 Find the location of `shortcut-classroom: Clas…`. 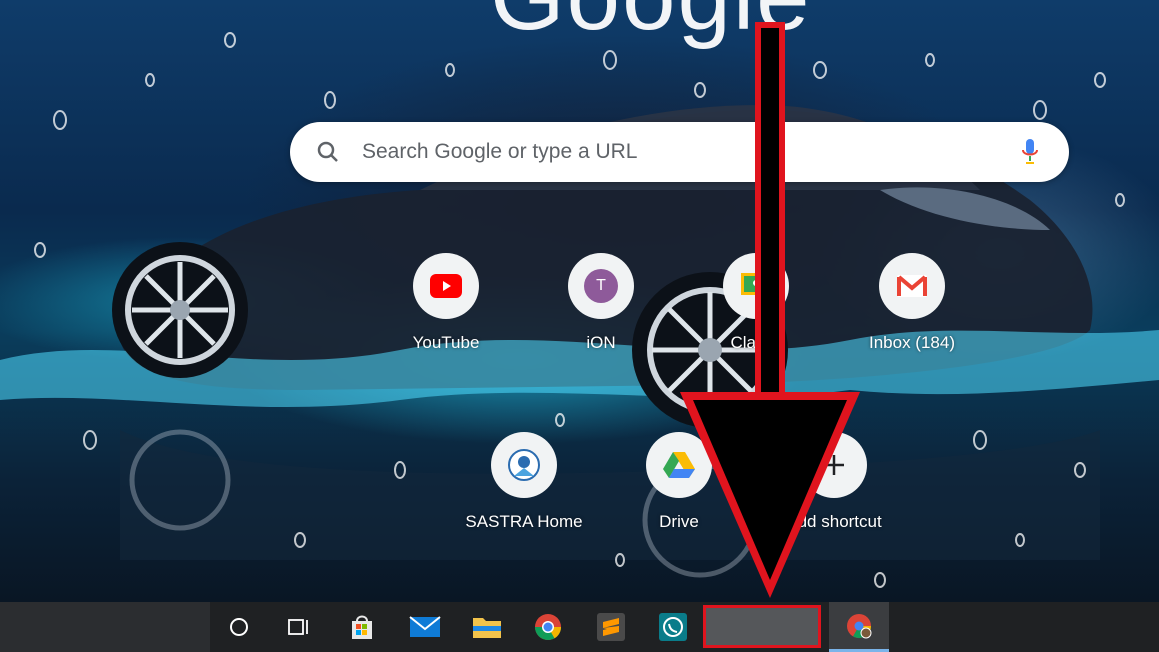

shortcut-classroom: Clas… is located at coordinates (756, 303).